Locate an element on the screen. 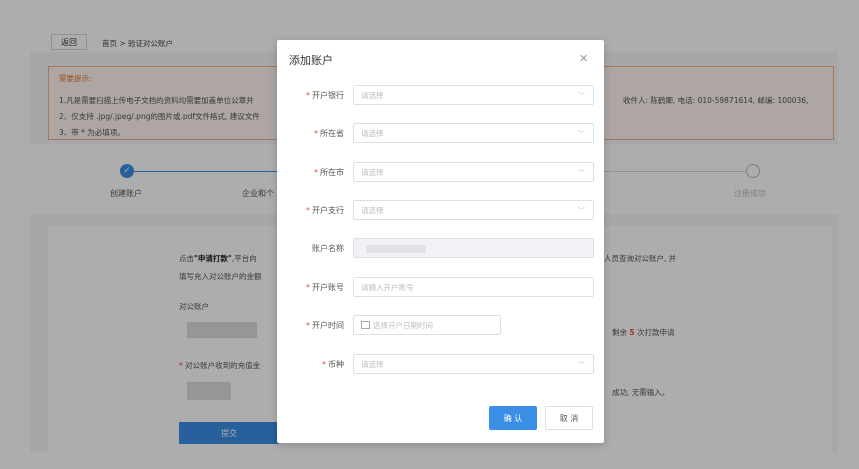  open-date-picker: 选择开户日期时间 is located at coordinates (427, 325).